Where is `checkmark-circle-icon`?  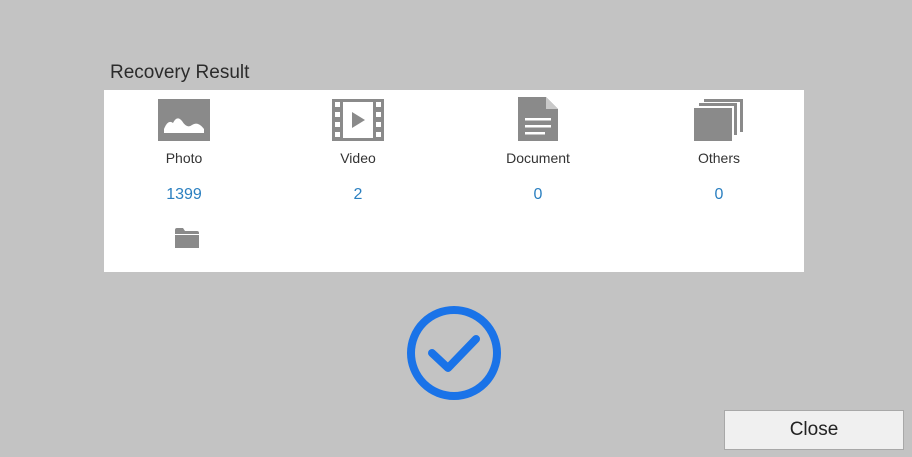
checkmark-circle-icon is located at coordinates (454, 353).